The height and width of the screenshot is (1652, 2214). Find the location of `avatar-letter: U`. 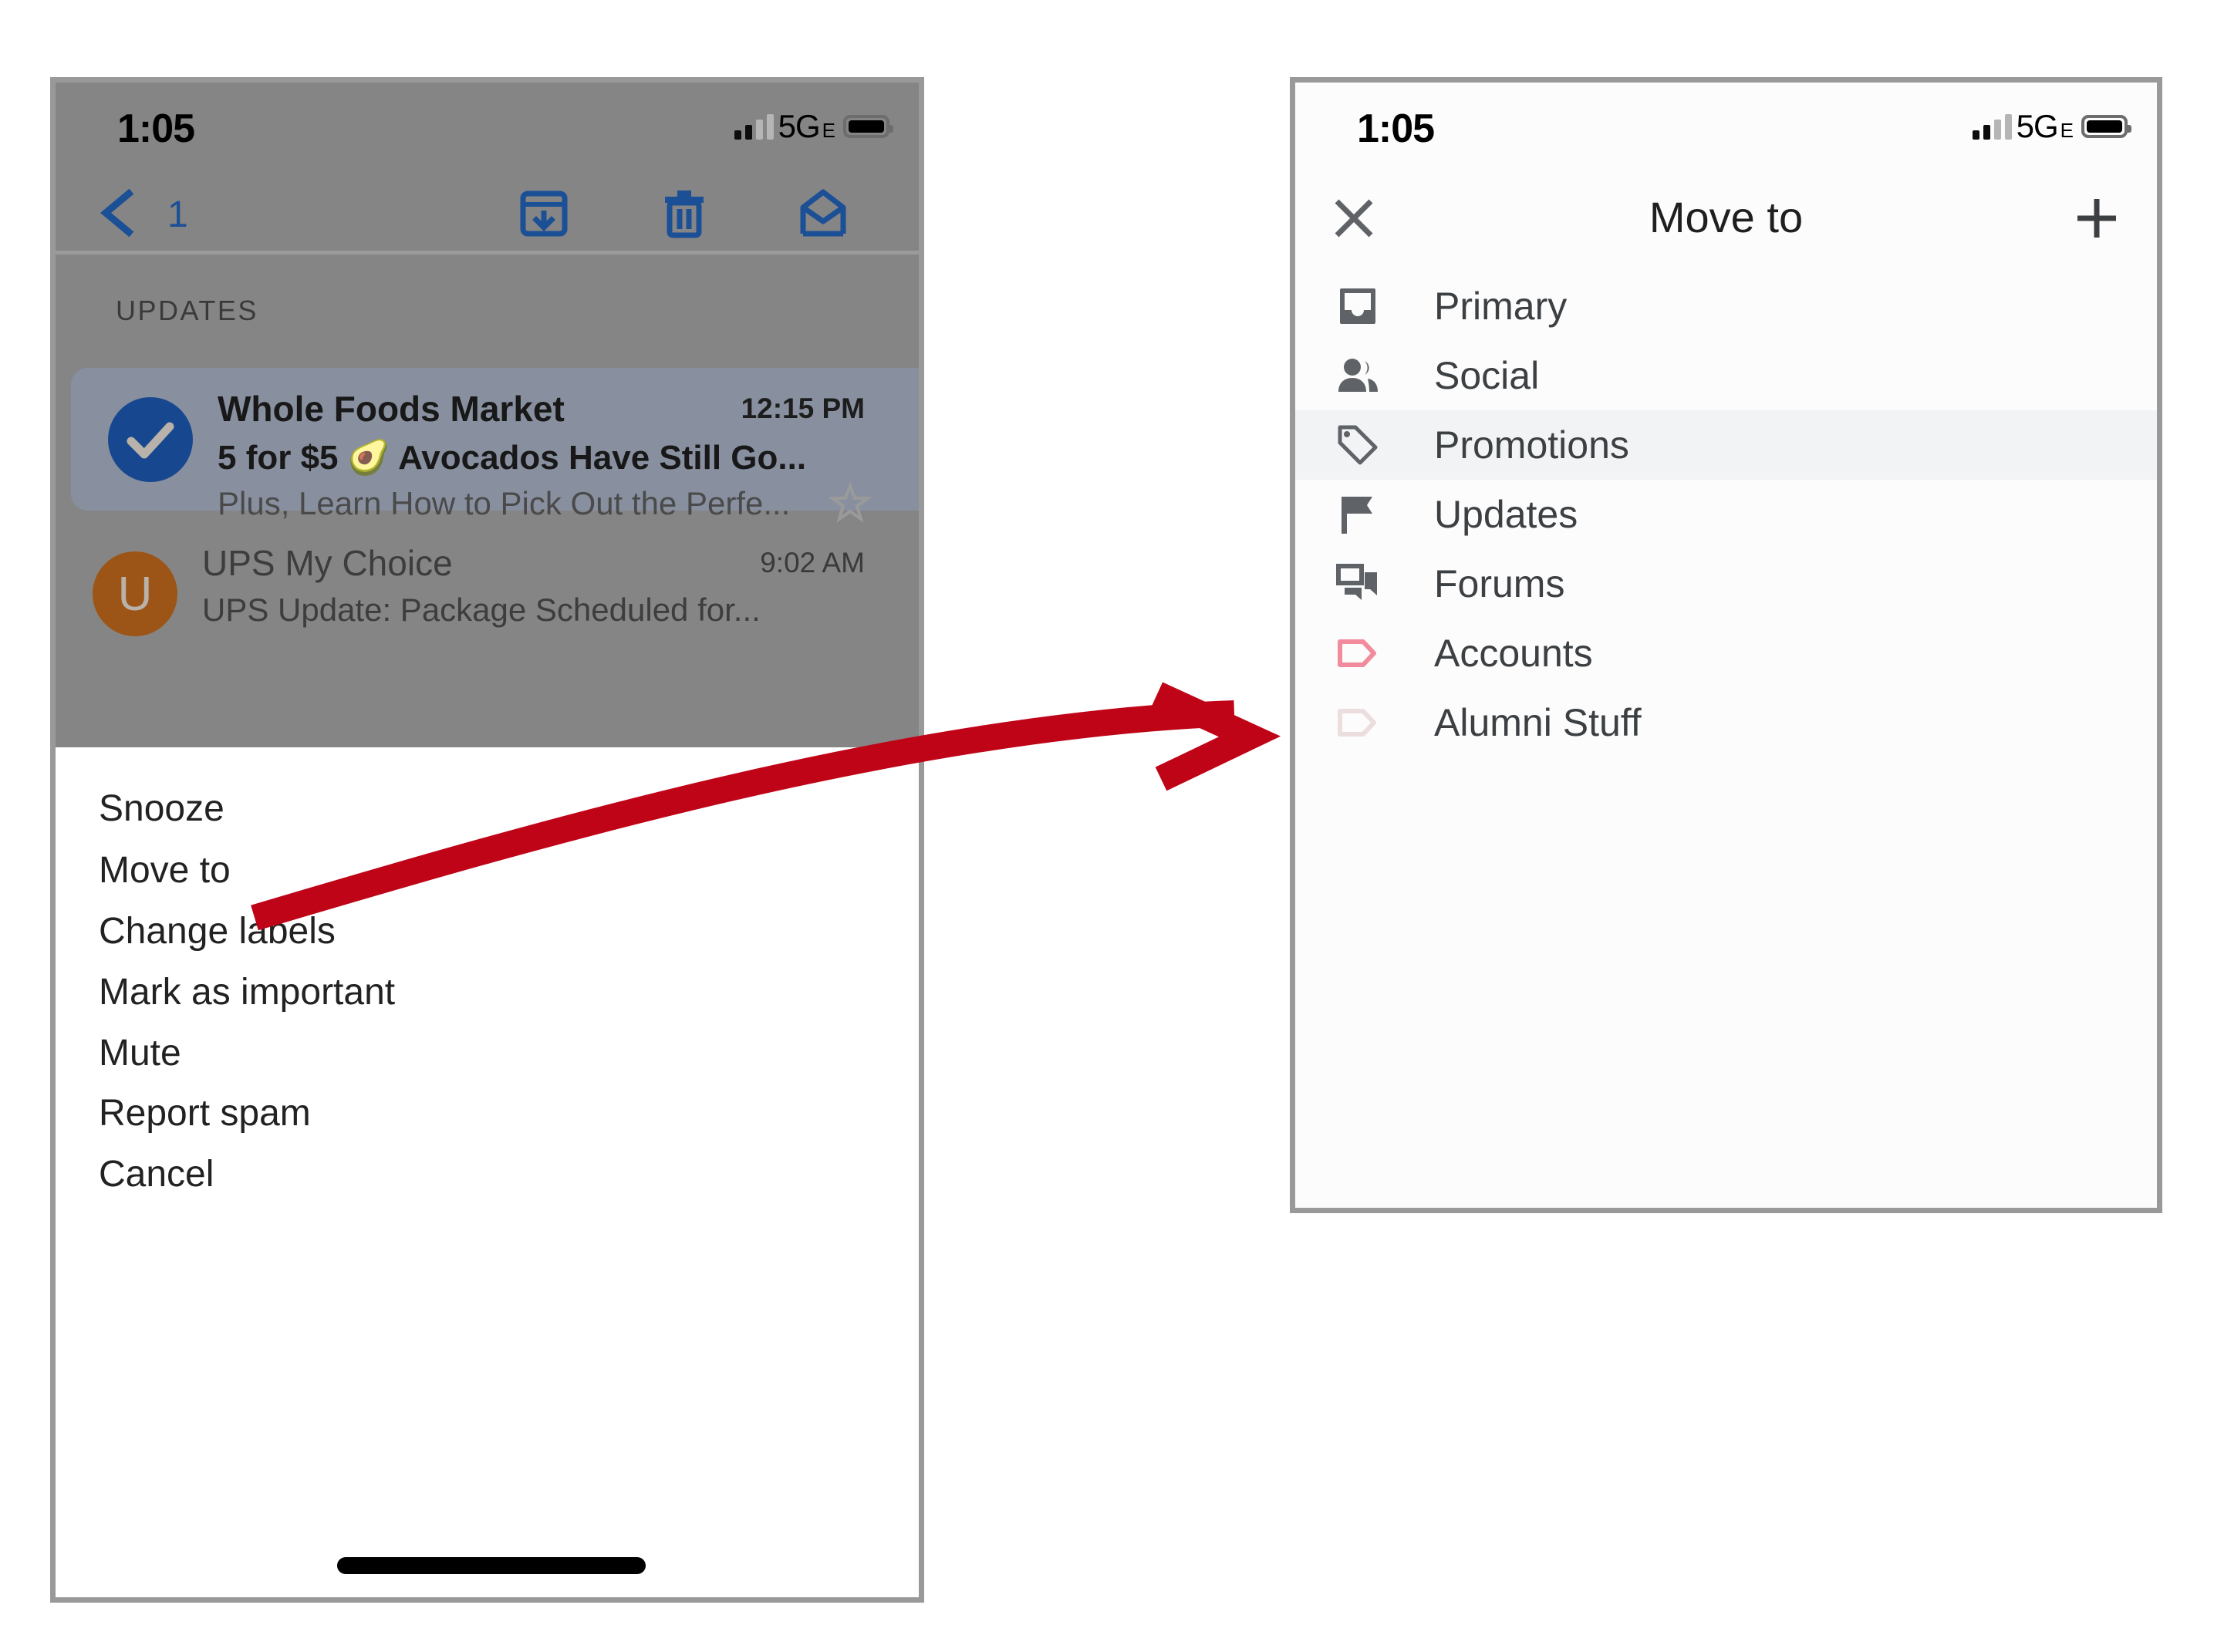

avatar-letter: U is located at coordinates (135, 594).